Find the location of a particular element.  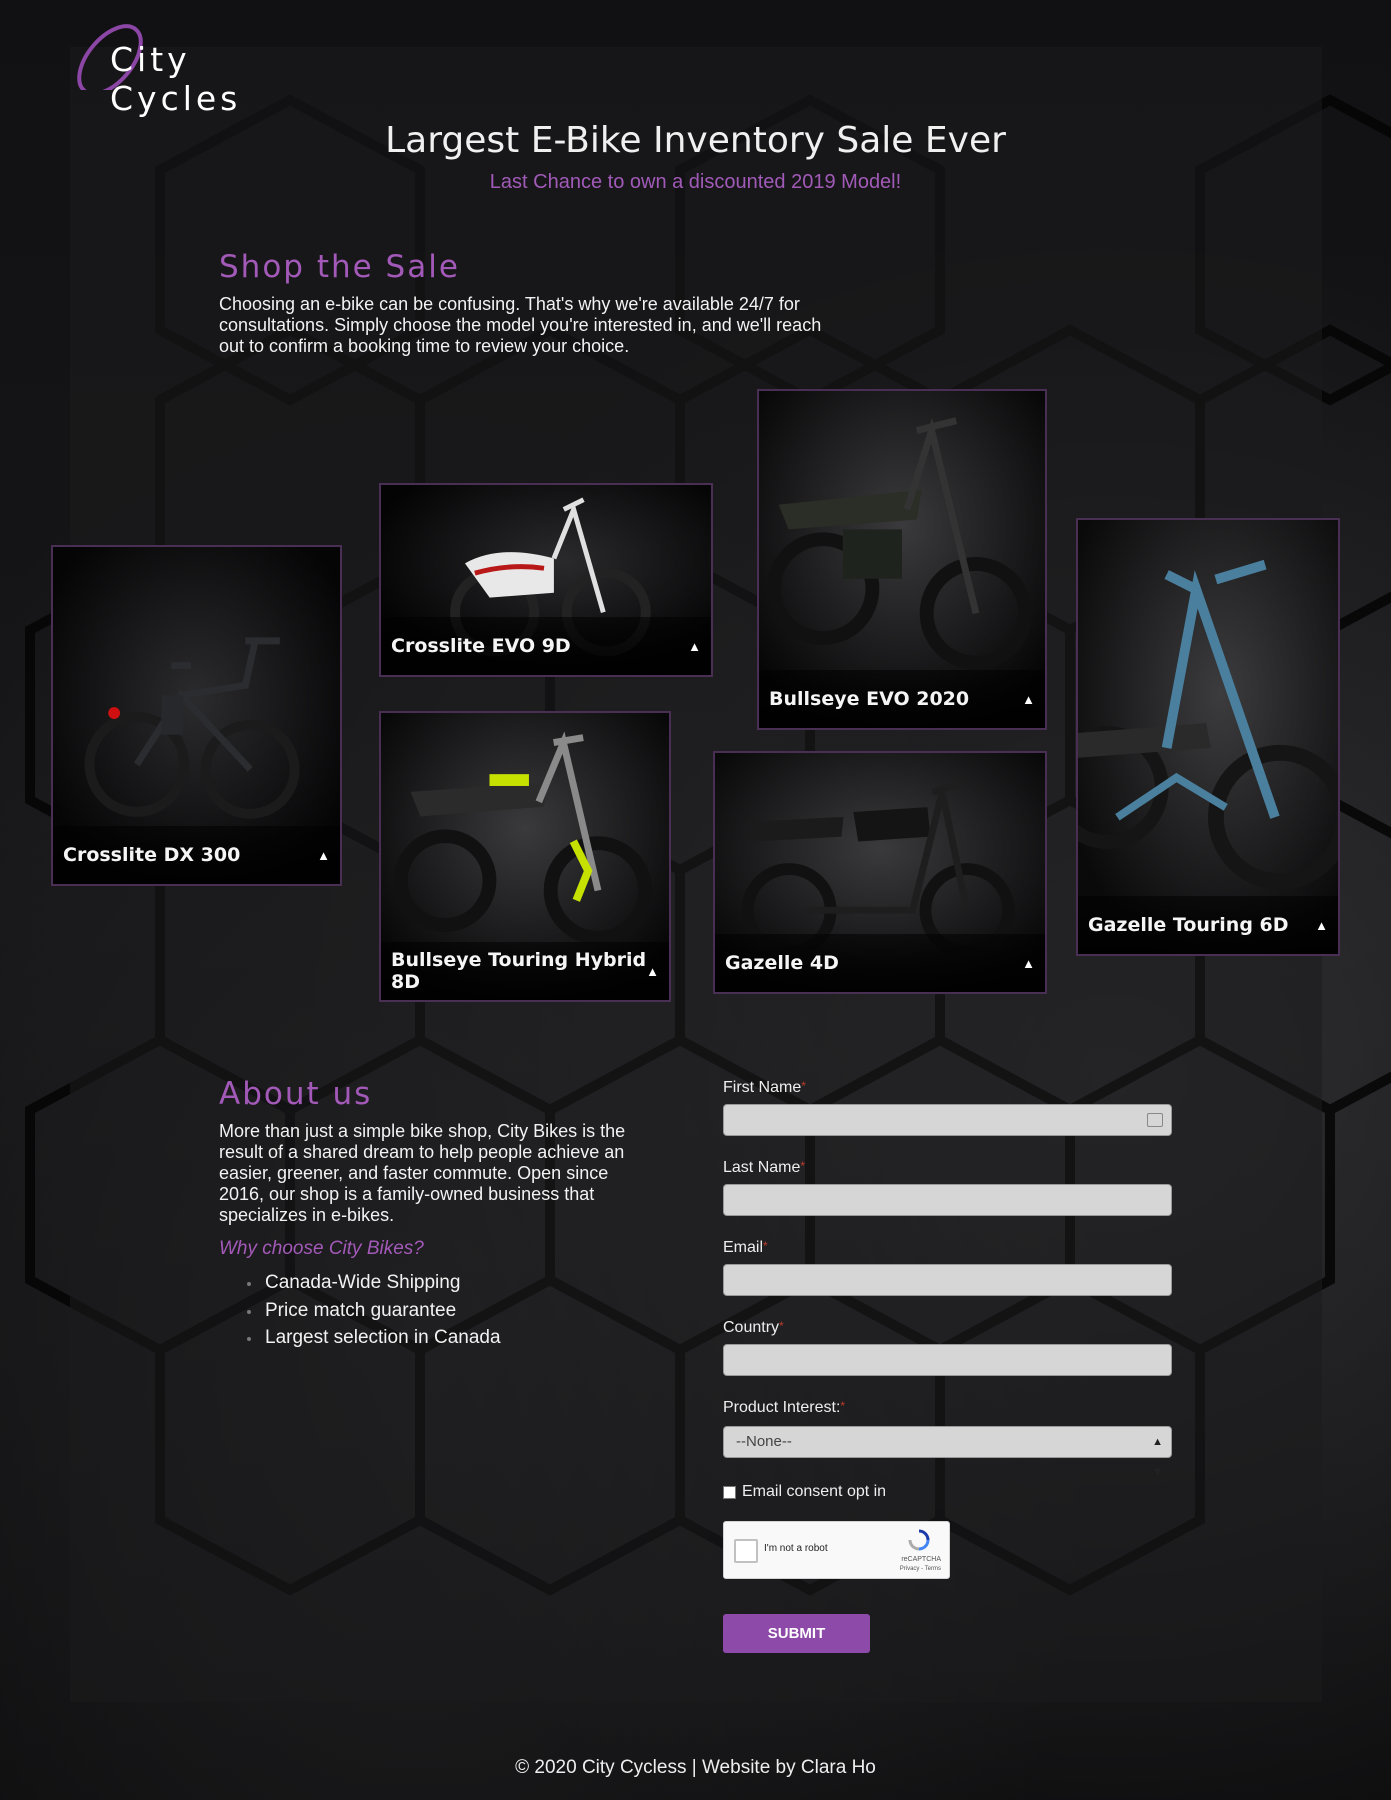

product-caption: Gazelle Touring 6D ▲ is located at coordinates (1208, 925).